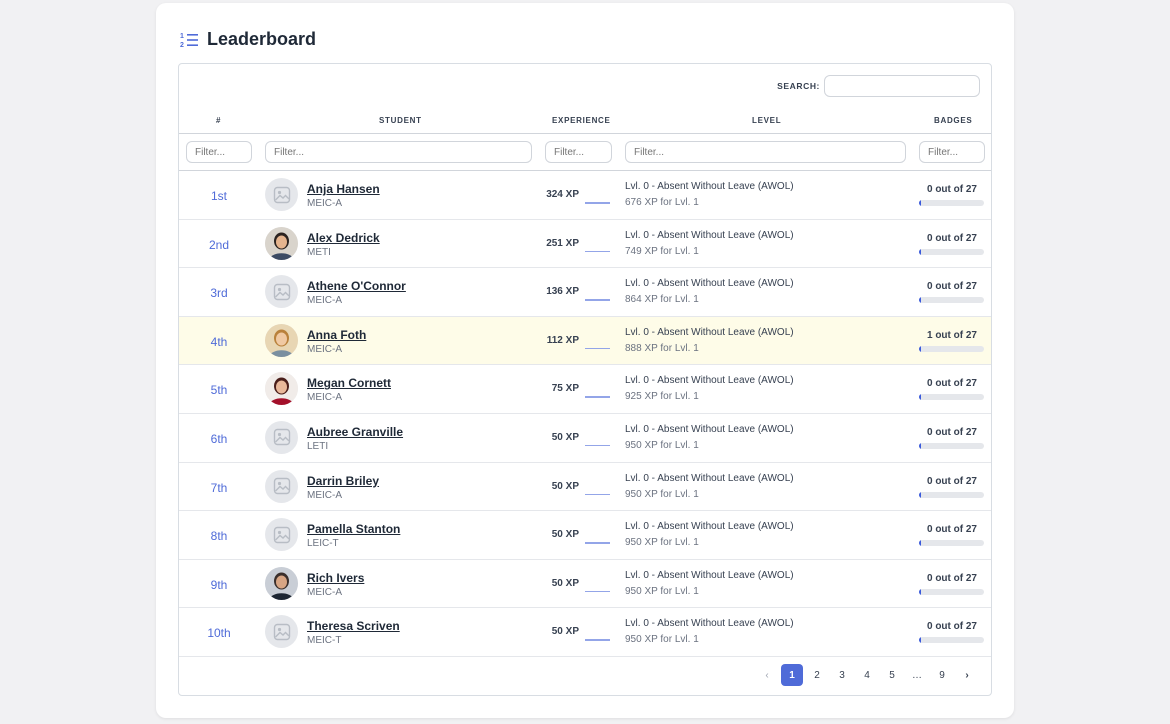 This screenshot has width=1170, height=724. I want to click on rank-label: 10th, so click(219, 633).